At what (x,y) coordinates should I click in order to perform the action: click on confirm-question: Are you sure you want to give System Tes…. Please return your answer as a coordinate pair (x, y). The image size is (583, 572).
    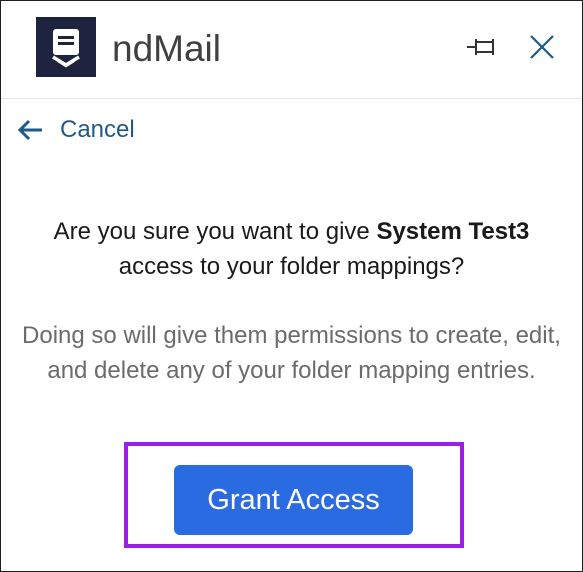
    Looking at the image, I should click on (291, 249).